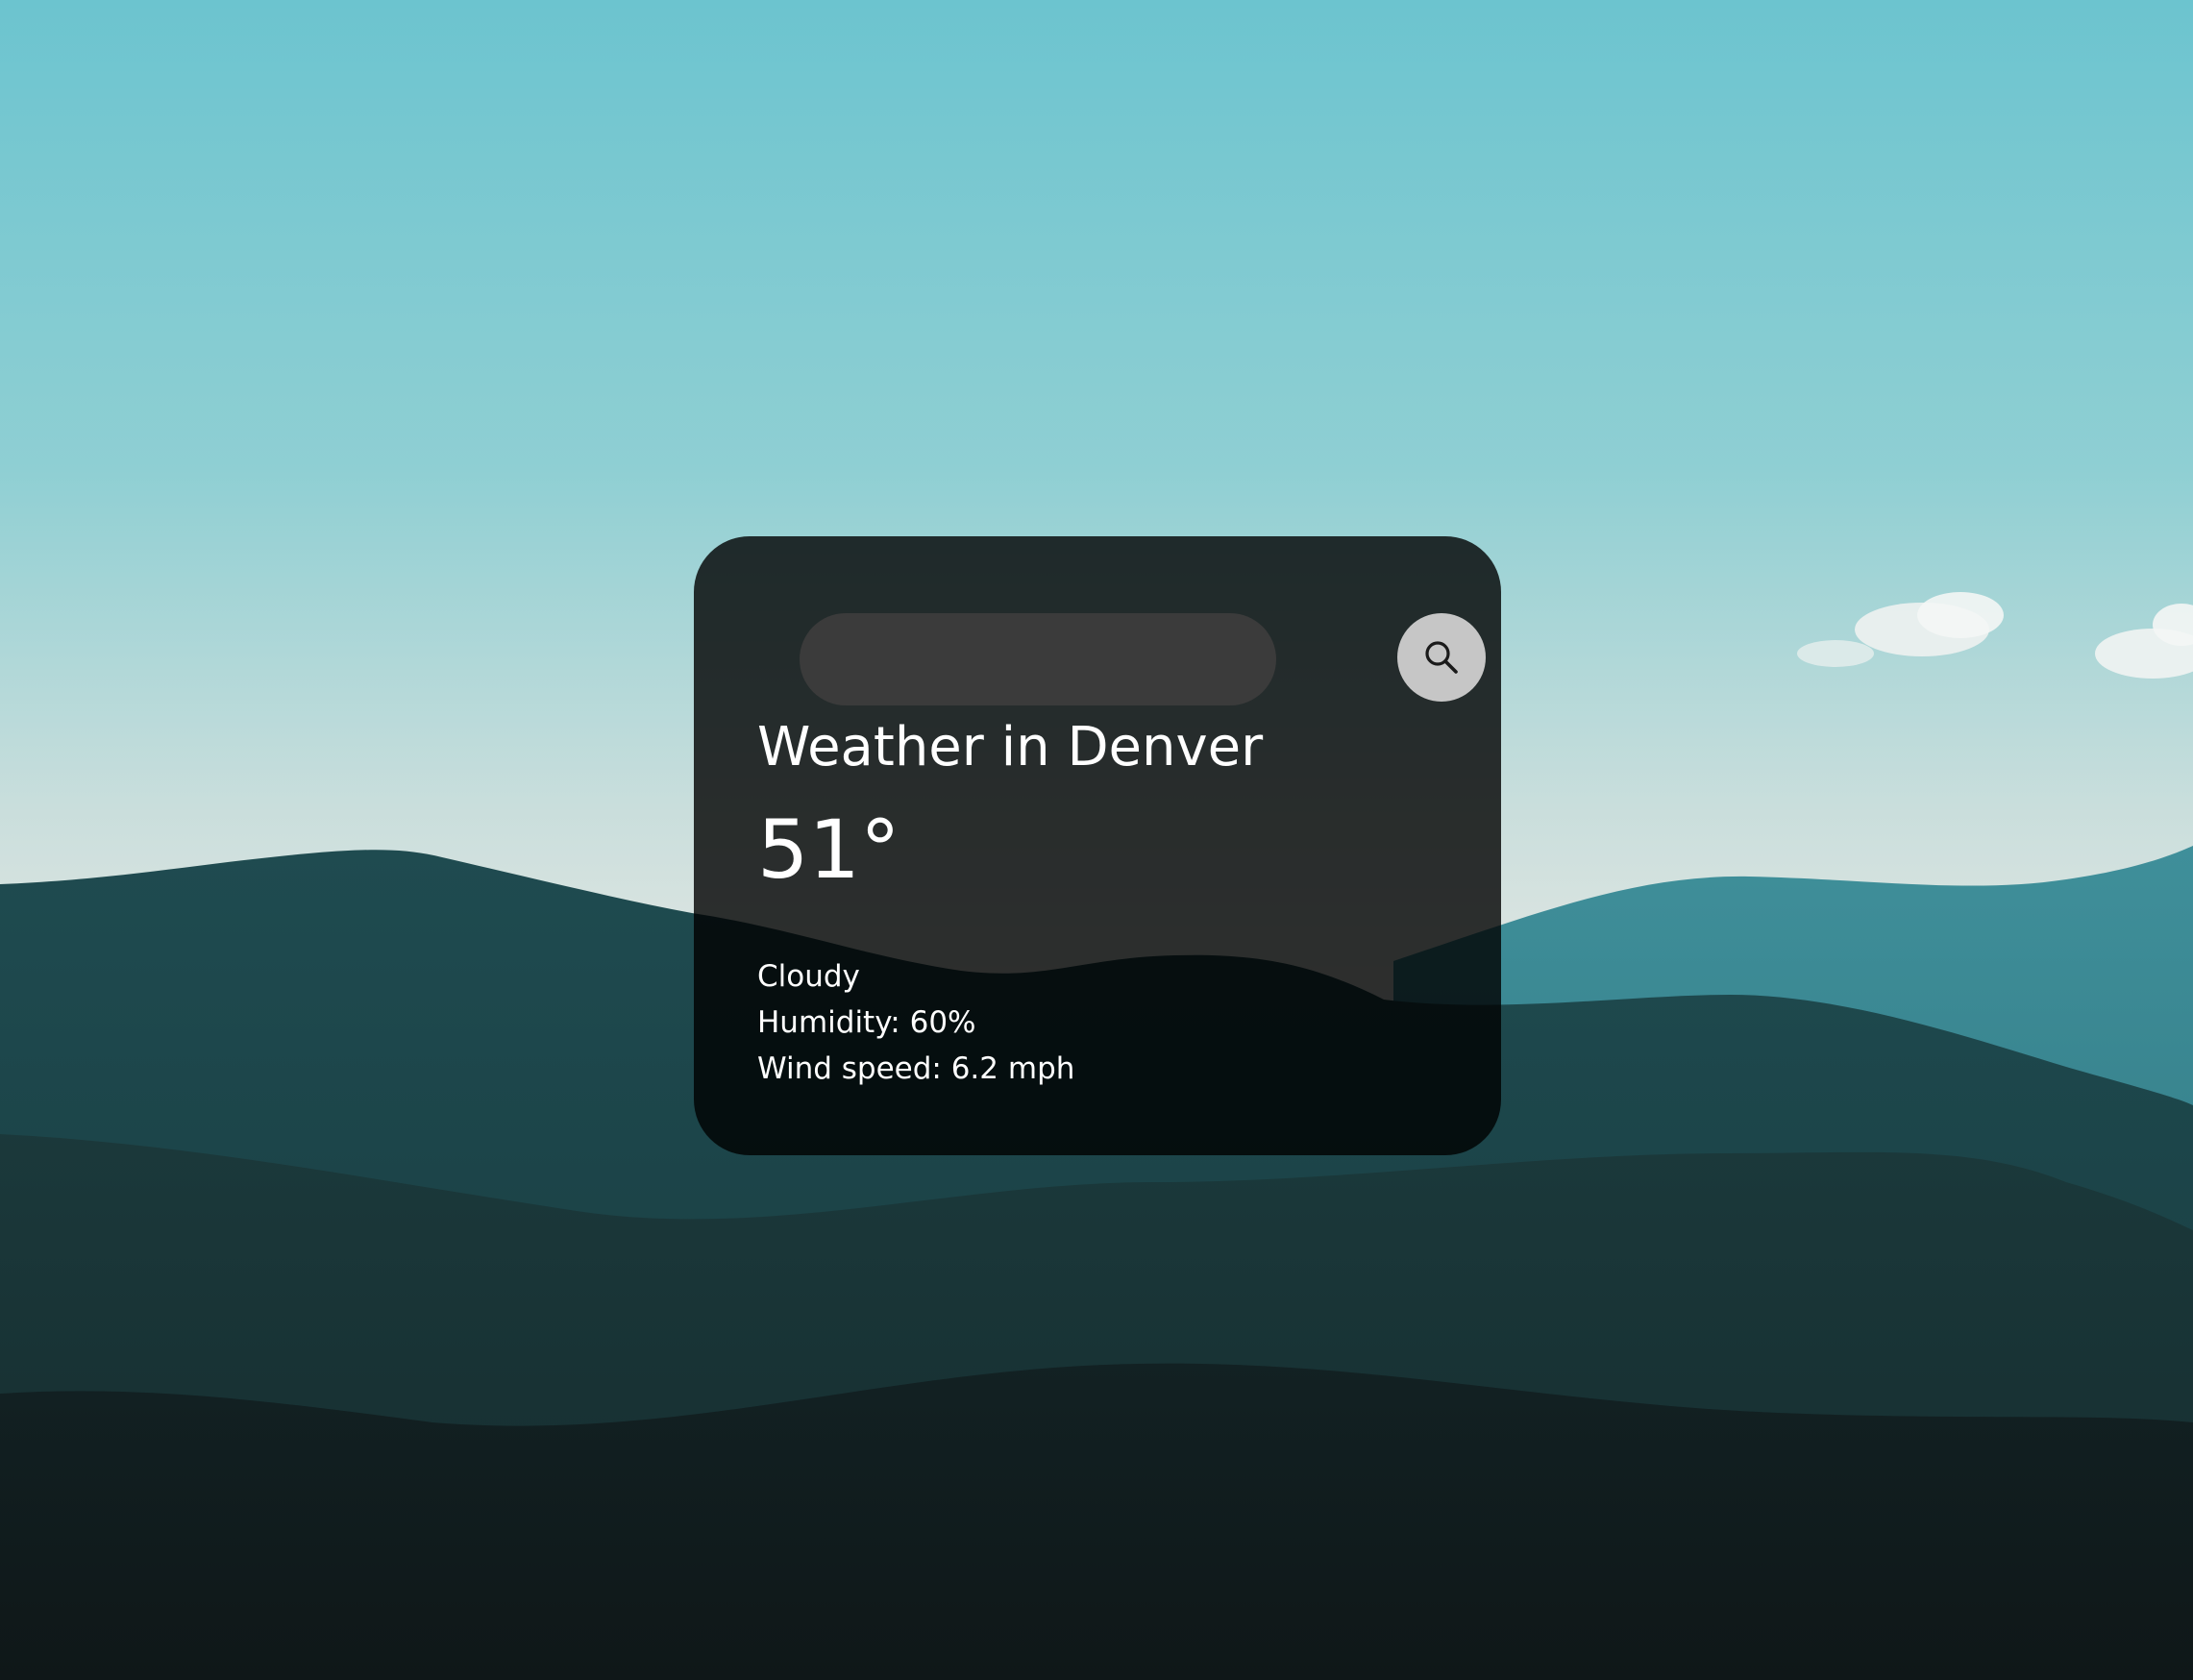  I want to click on search-input, so click(1038, 659).